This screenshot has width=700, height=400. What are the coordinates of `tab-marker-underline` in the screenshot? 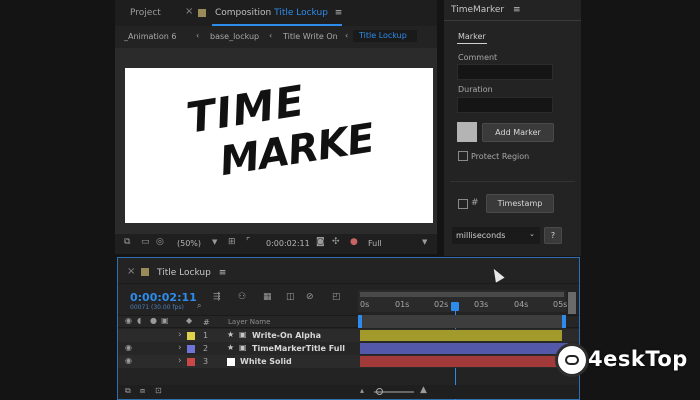 It's located at (472, 43).